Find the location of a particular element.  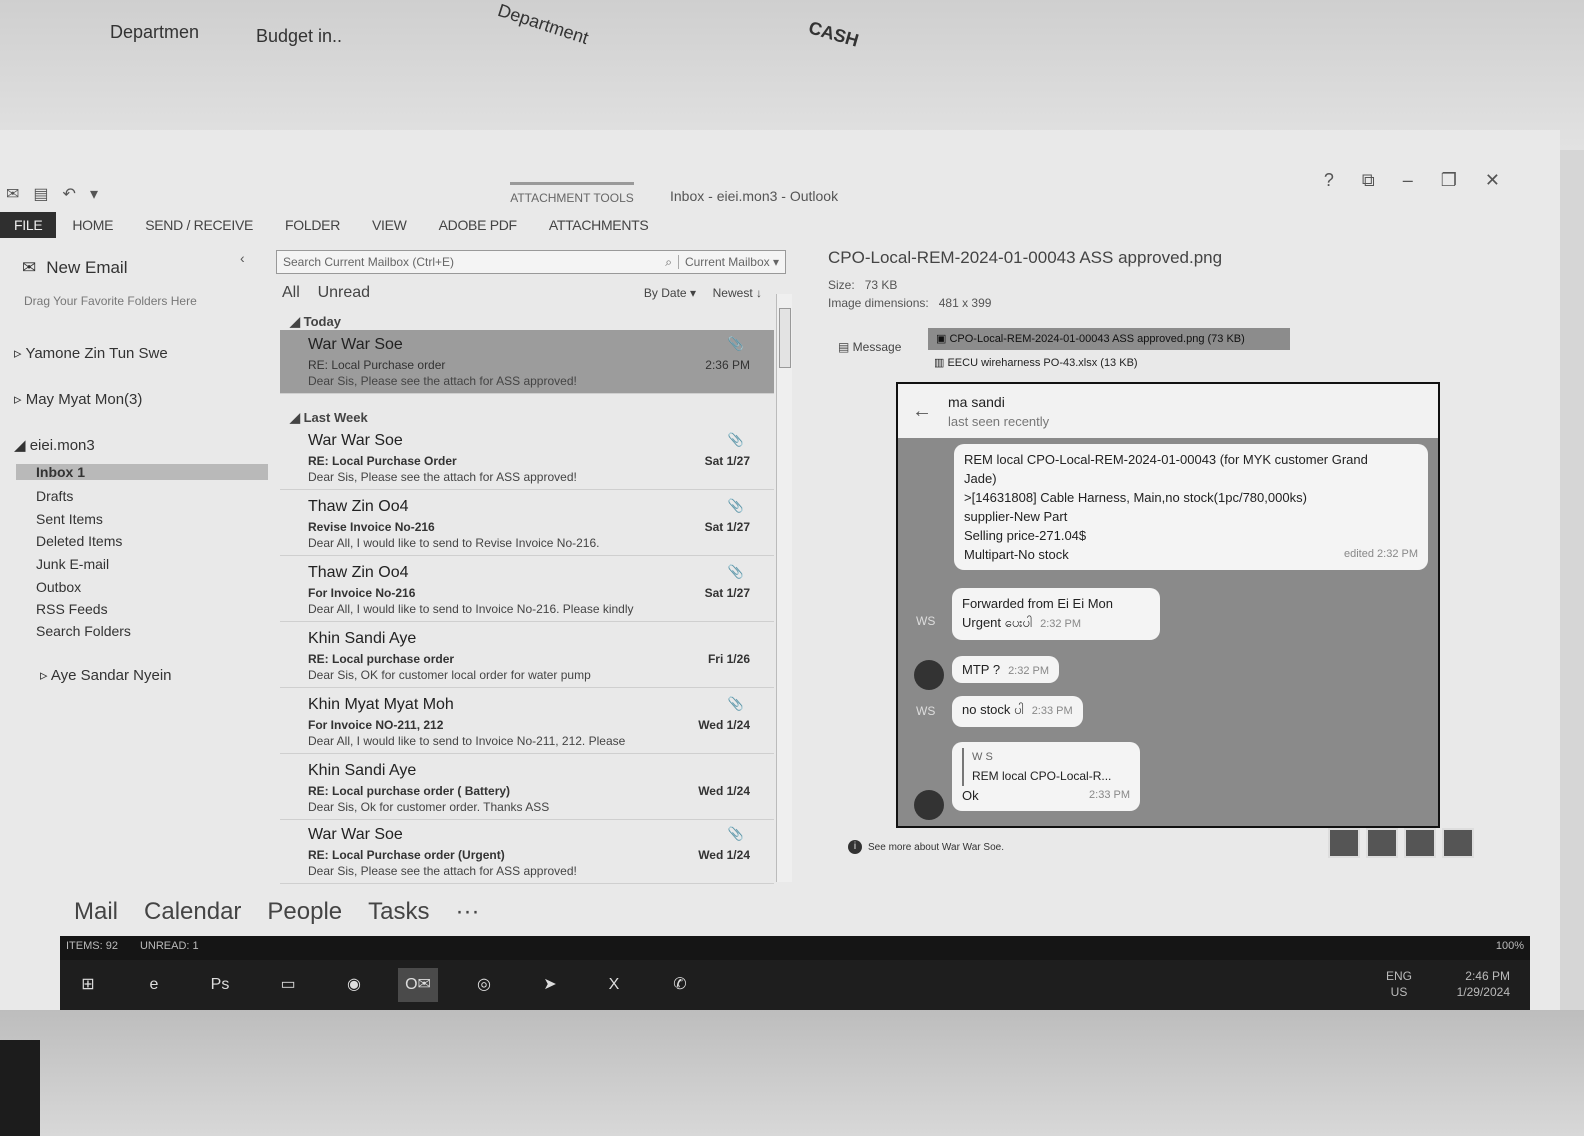

chat-line-text: Multipart-No stock is located at coordinates (1016, 554).